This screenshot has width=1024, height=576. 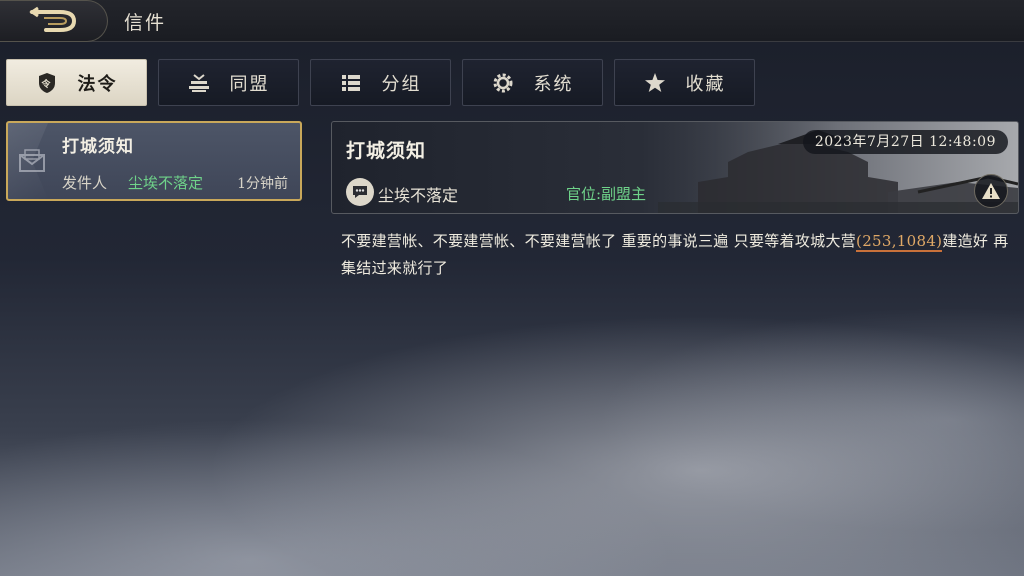 I want to click on sender-label: 发件人, so click(x=85, y=183).